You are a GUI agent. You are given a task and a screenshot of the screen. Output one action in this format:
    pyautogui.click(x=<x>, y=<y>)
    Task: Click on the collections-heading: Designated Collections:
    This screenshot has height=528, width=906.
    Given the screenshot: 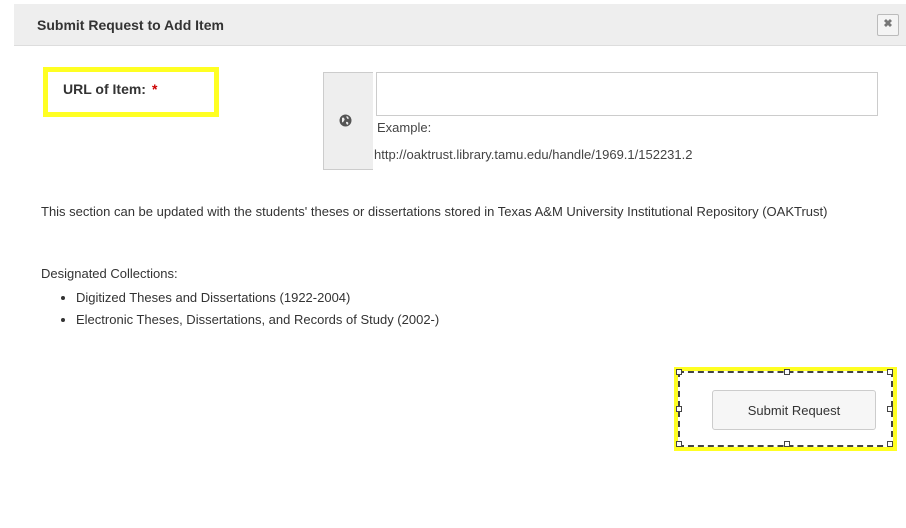 What is the action you would take?
    pyautogui.click(x=109, y=273)
    